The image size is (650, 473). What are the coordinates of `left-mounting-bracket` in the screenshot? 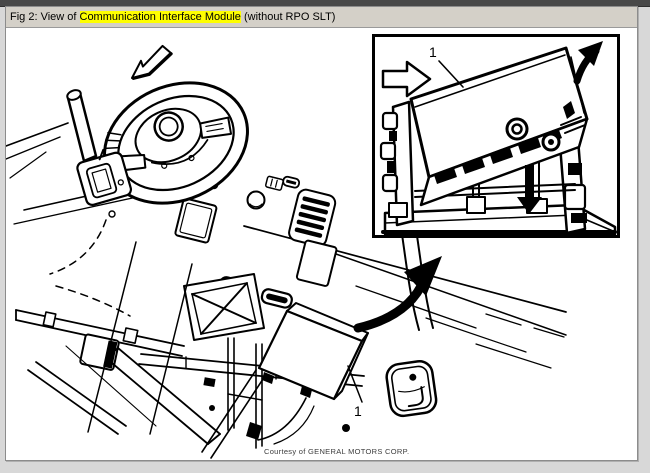 It's located at (397, 163).